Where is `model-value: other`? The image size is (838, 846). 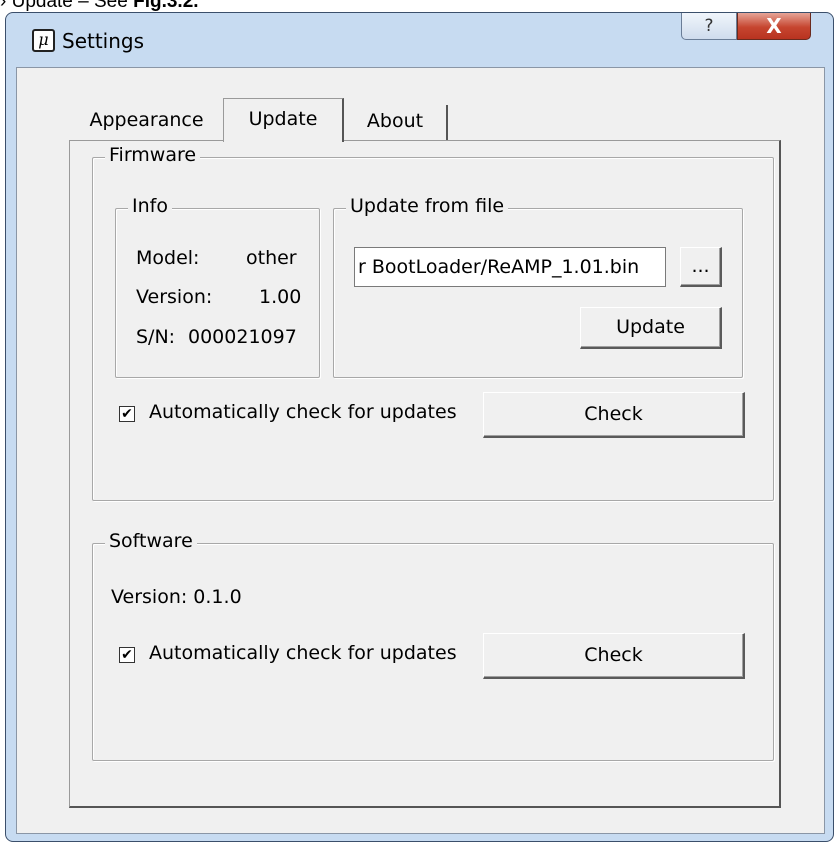 model-value: other is located at coordinates (271, 258).